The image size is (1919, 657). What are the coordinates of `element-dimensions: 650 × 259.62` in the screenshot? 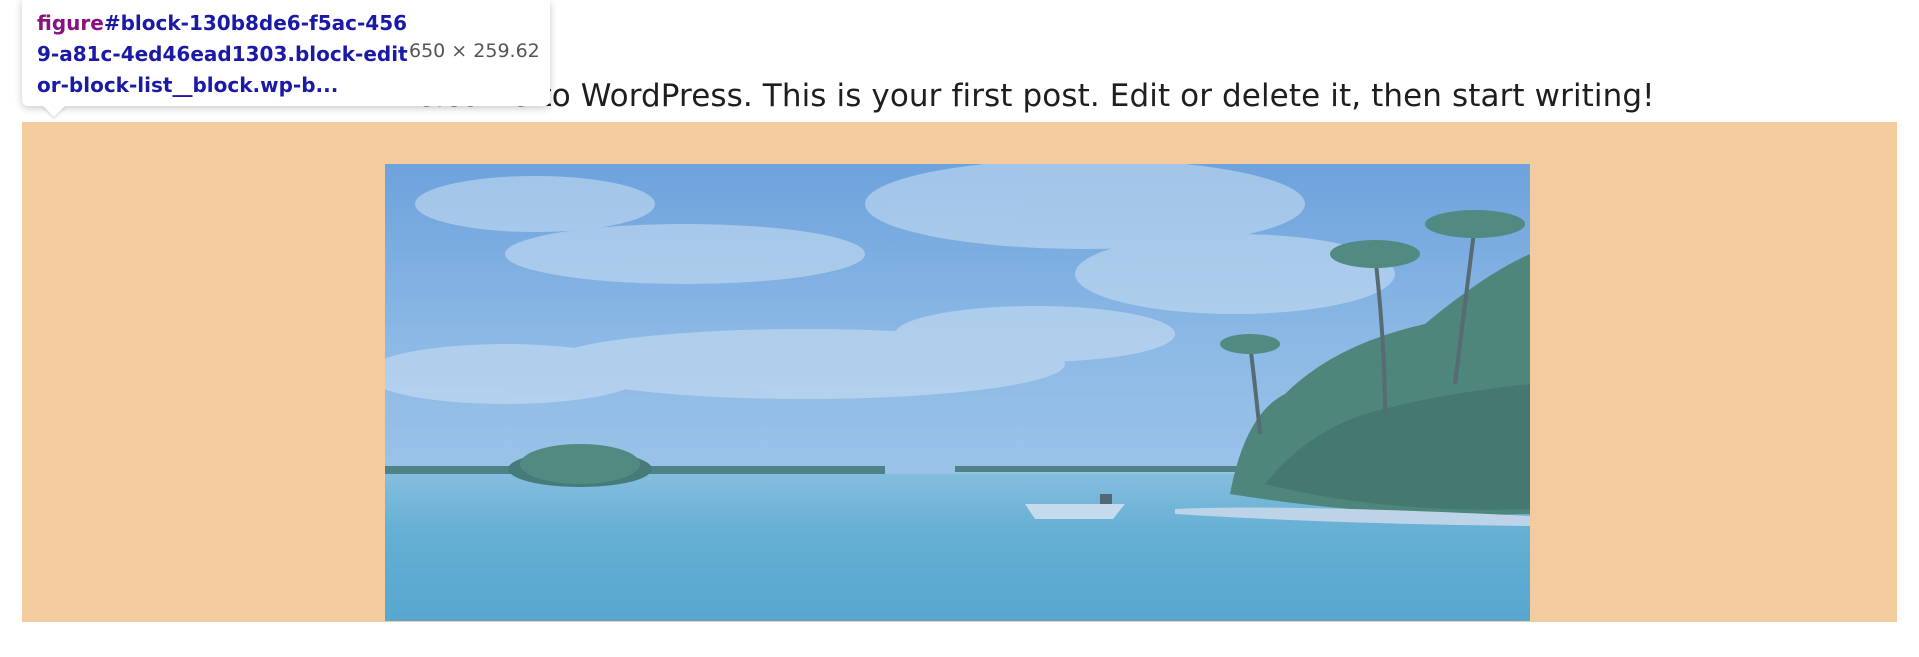 It's located at (474, 51).